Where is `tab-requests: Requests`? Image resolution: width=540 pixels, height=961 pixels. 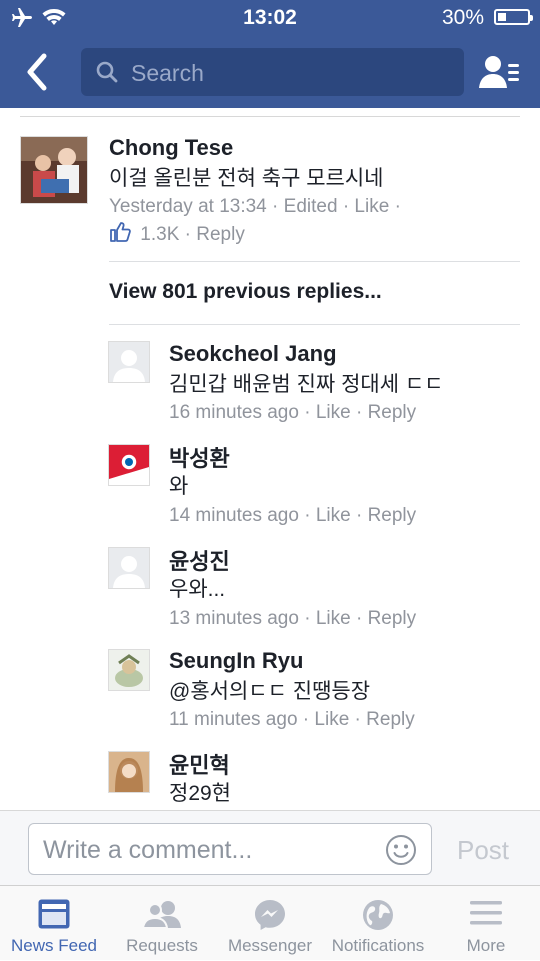
tab-requests: Requests is located at coordinates (162, 923).